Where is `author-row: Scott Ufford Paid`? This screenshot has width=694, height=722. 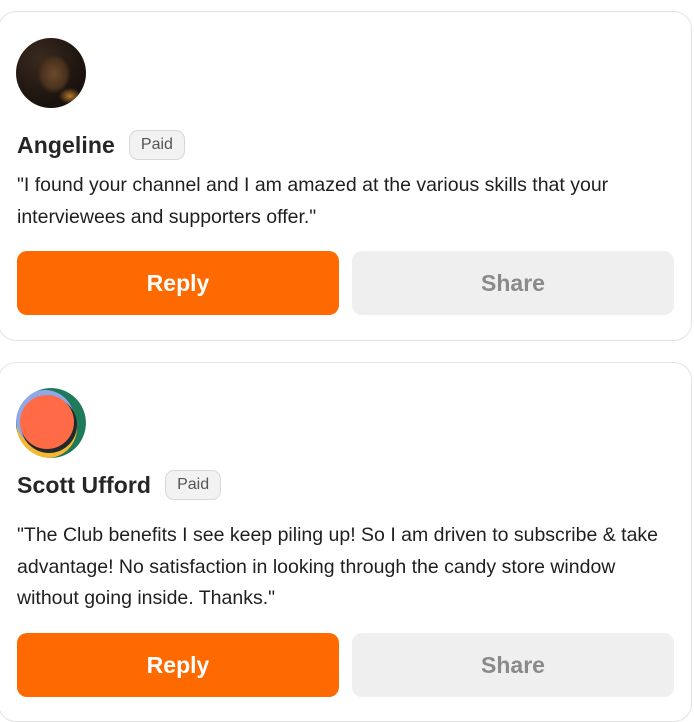 author-row: Scott Ufford Paid is located at coordinates (119, 485).